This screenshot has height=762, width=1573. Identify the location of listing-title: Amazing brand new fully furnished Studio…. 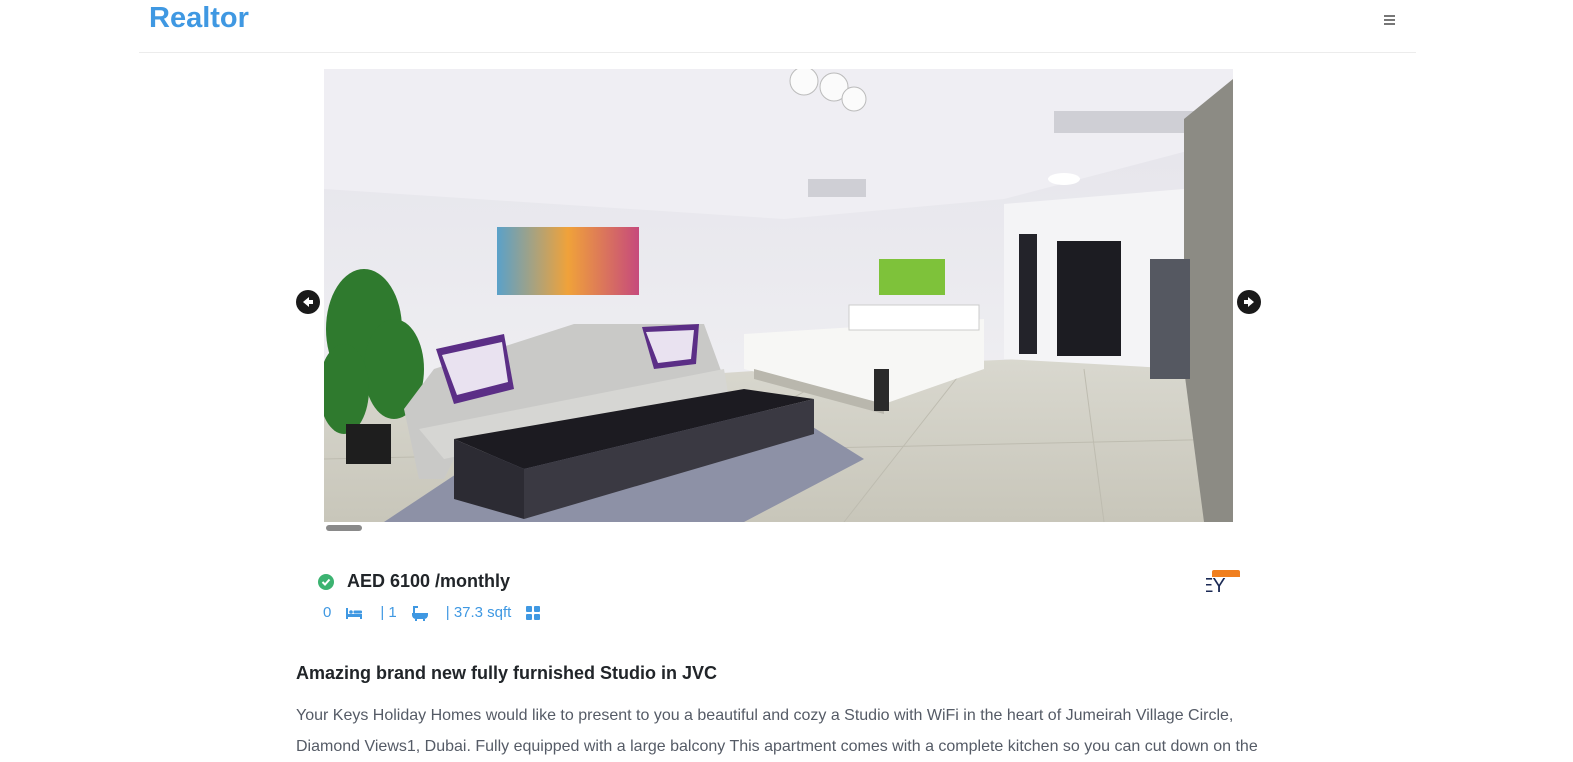
(507, 673).